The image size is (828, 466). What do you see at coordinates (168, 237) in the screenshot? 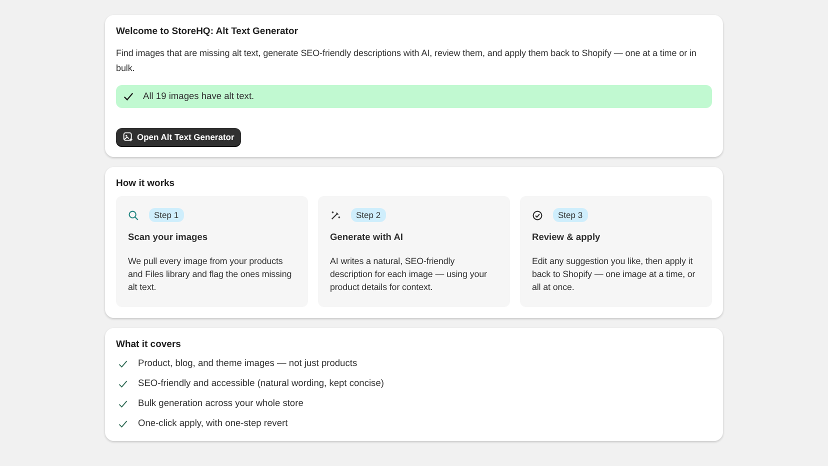
I see `step-title: Scan your images` at bounding box center [168, 237].